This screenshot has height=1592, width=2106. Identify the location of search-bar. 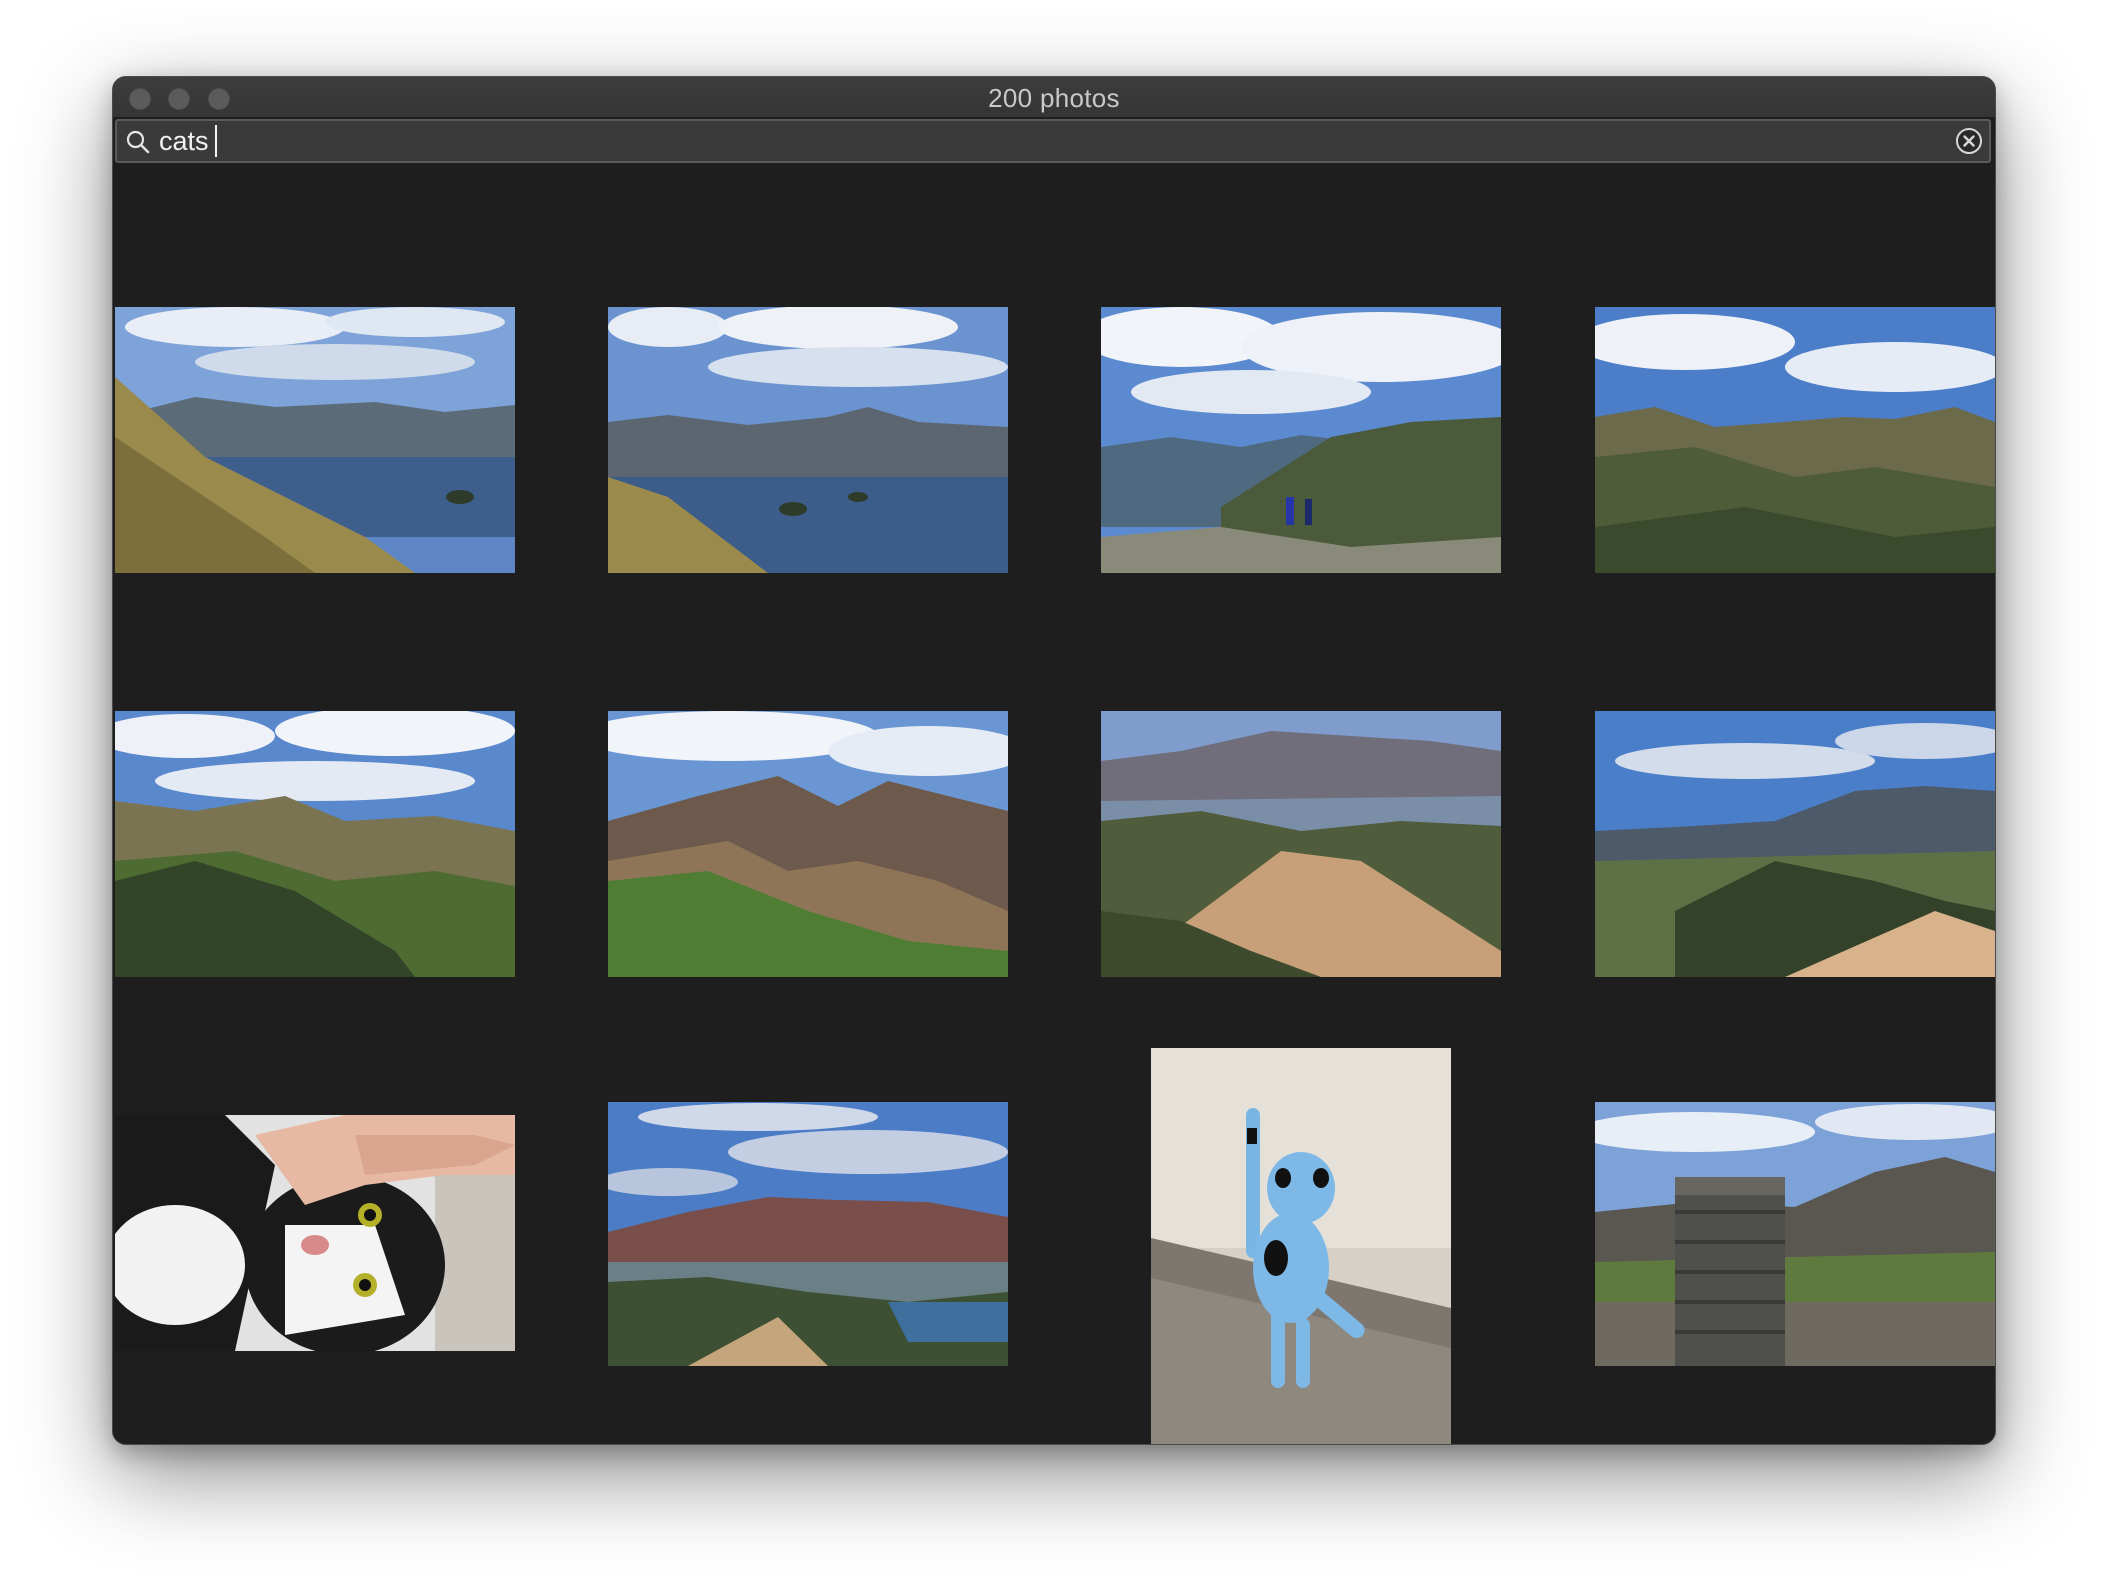
(1053, 141).